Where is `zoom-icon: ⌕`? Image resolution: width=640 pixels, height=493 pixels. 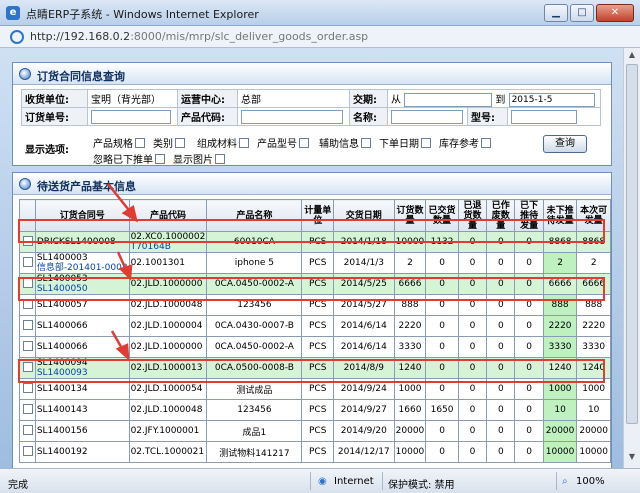
zoom-icon: ⌕ is located at coordinates (565, 481).